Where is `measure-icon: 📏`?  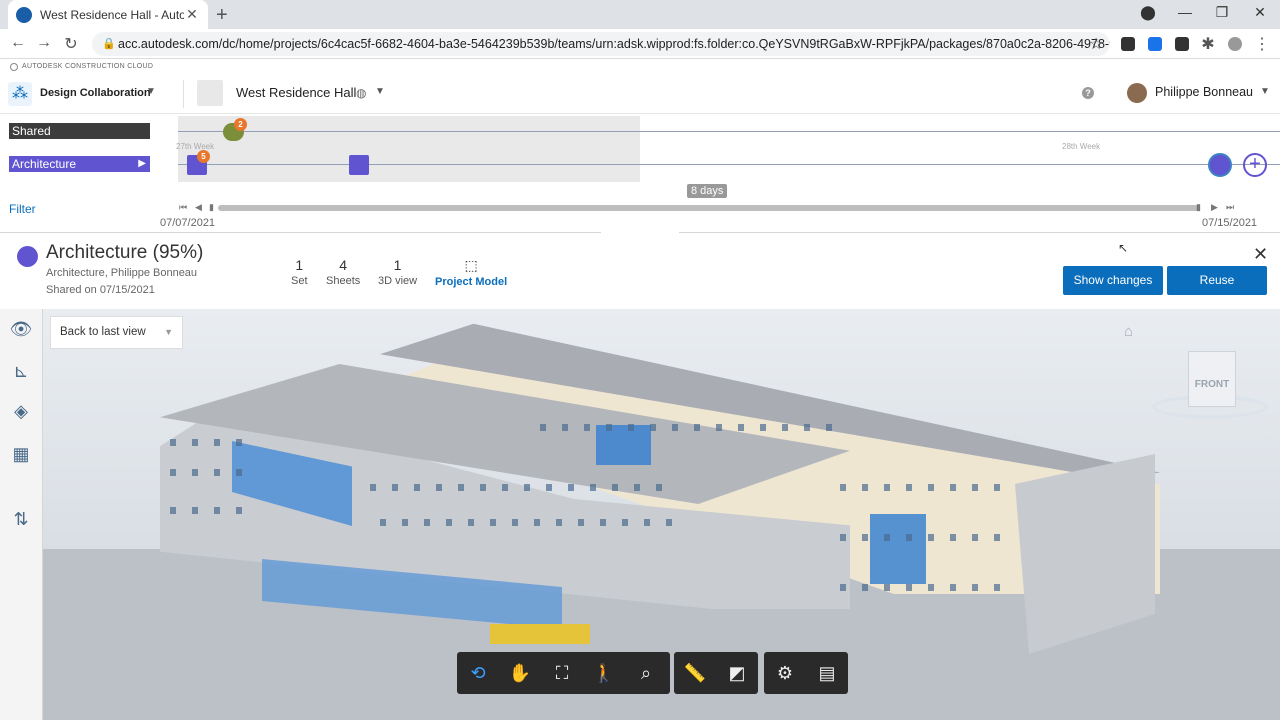 measure-icon: 📏 is located at coordinates (695, 673).